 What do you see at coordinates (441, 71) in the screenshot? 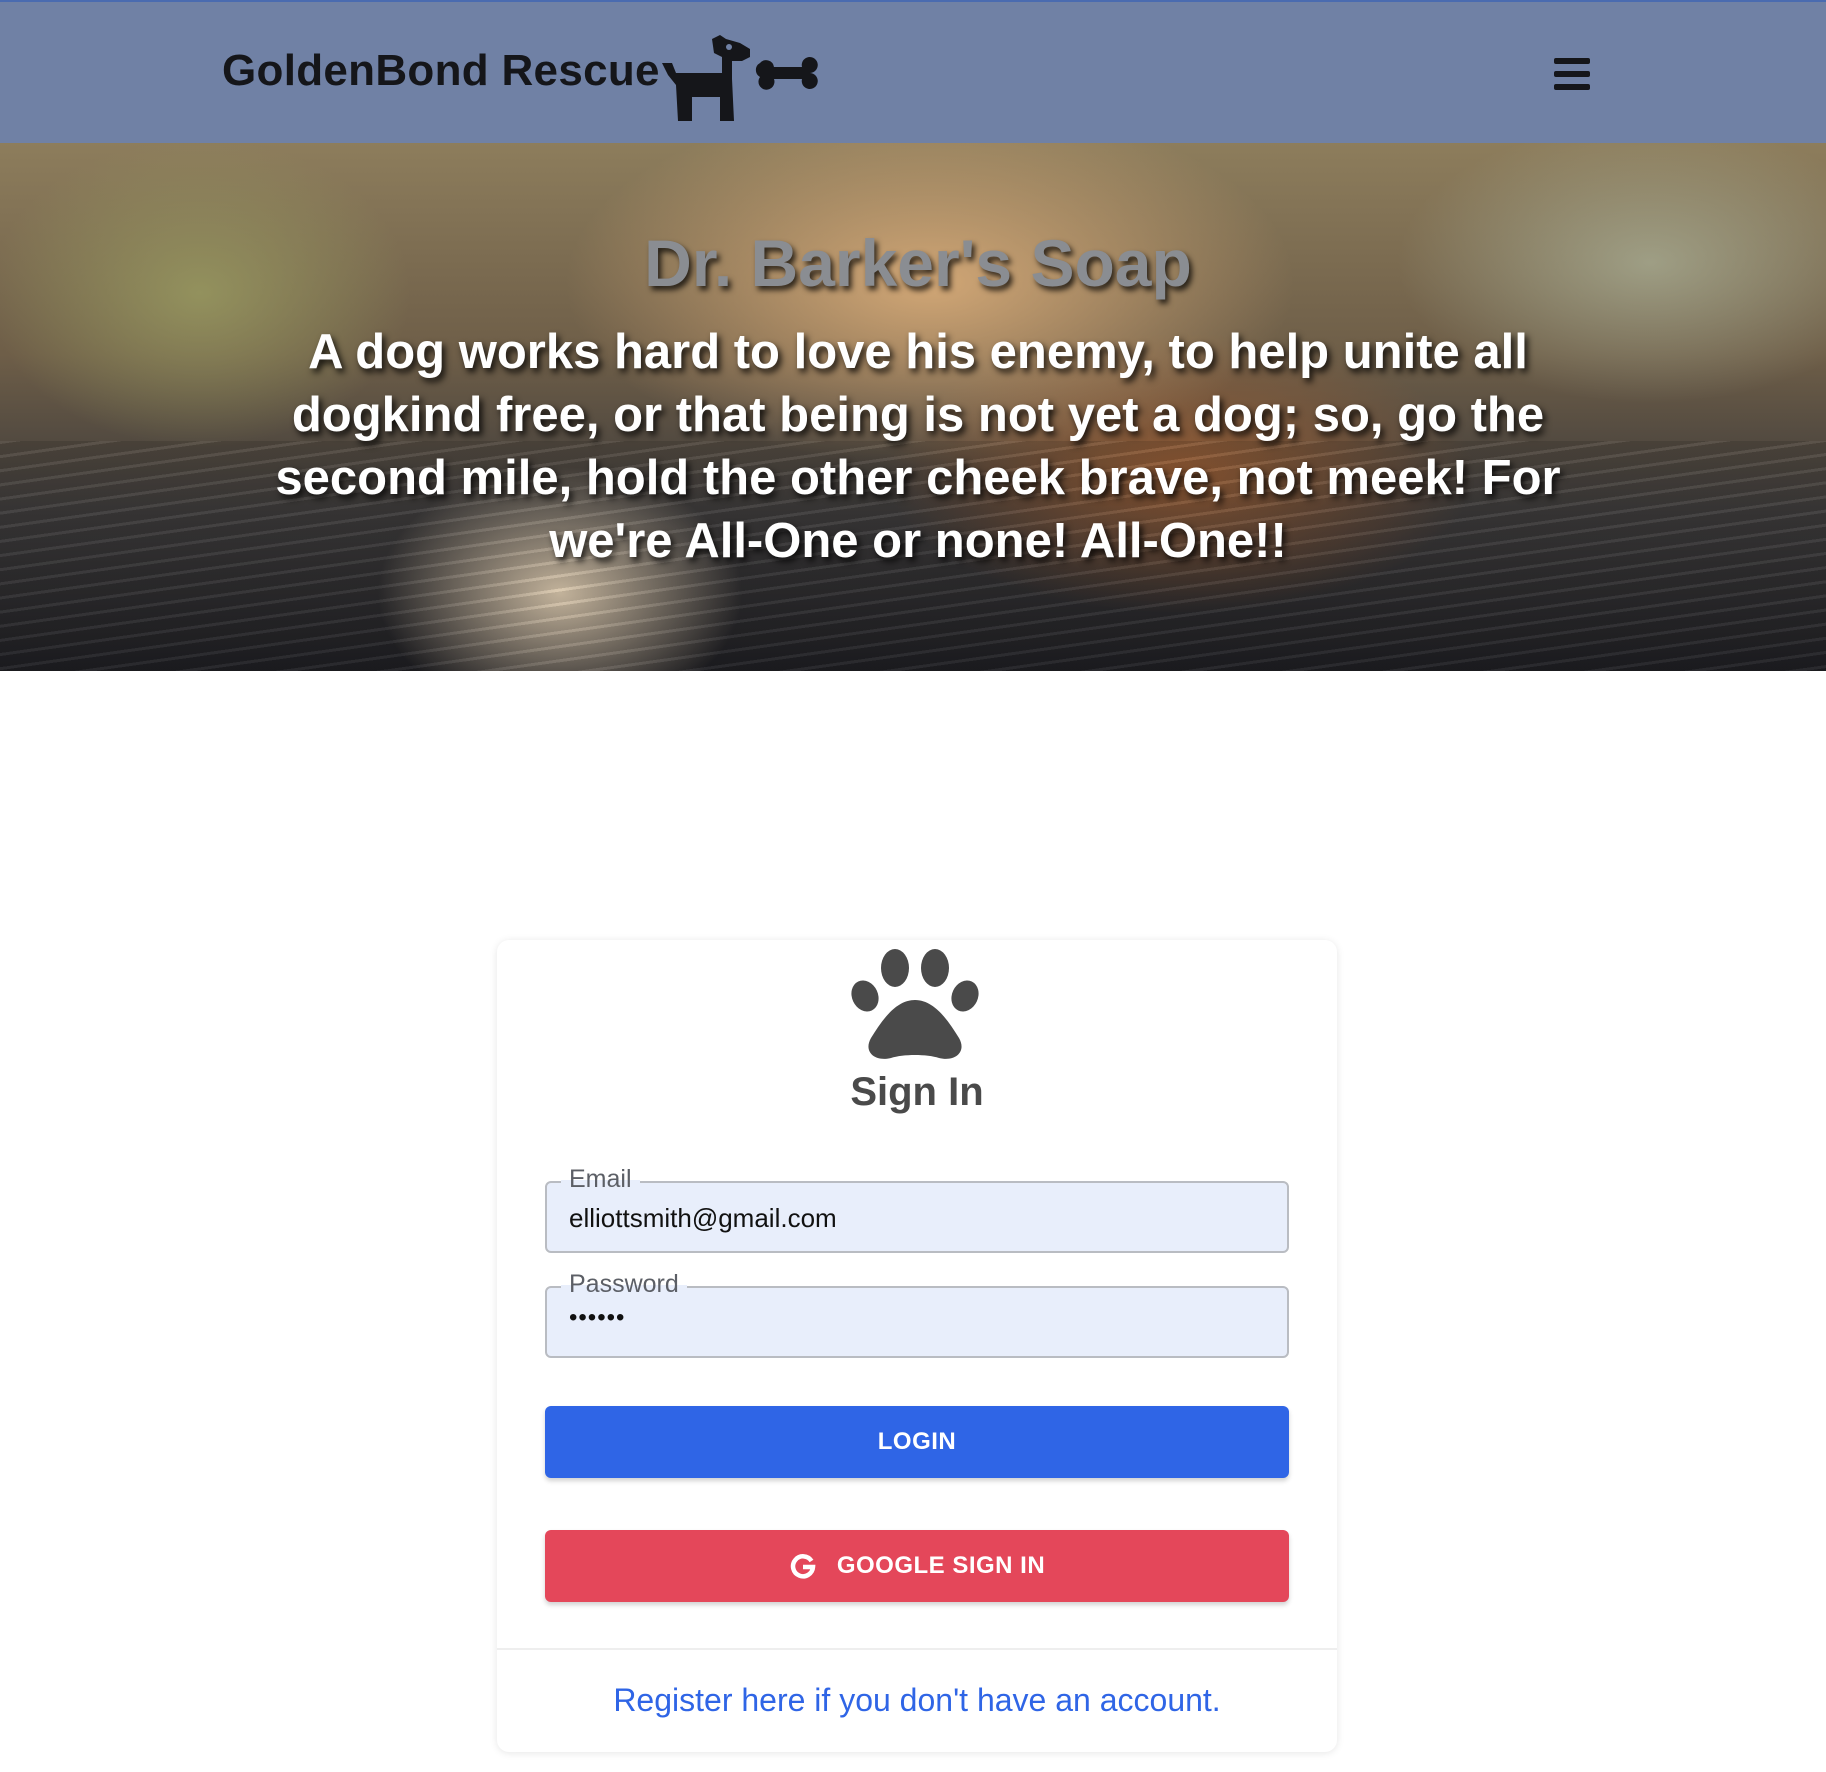
I see `brand-name: GoldenBond Rescue` at bounding box center [441, 71].